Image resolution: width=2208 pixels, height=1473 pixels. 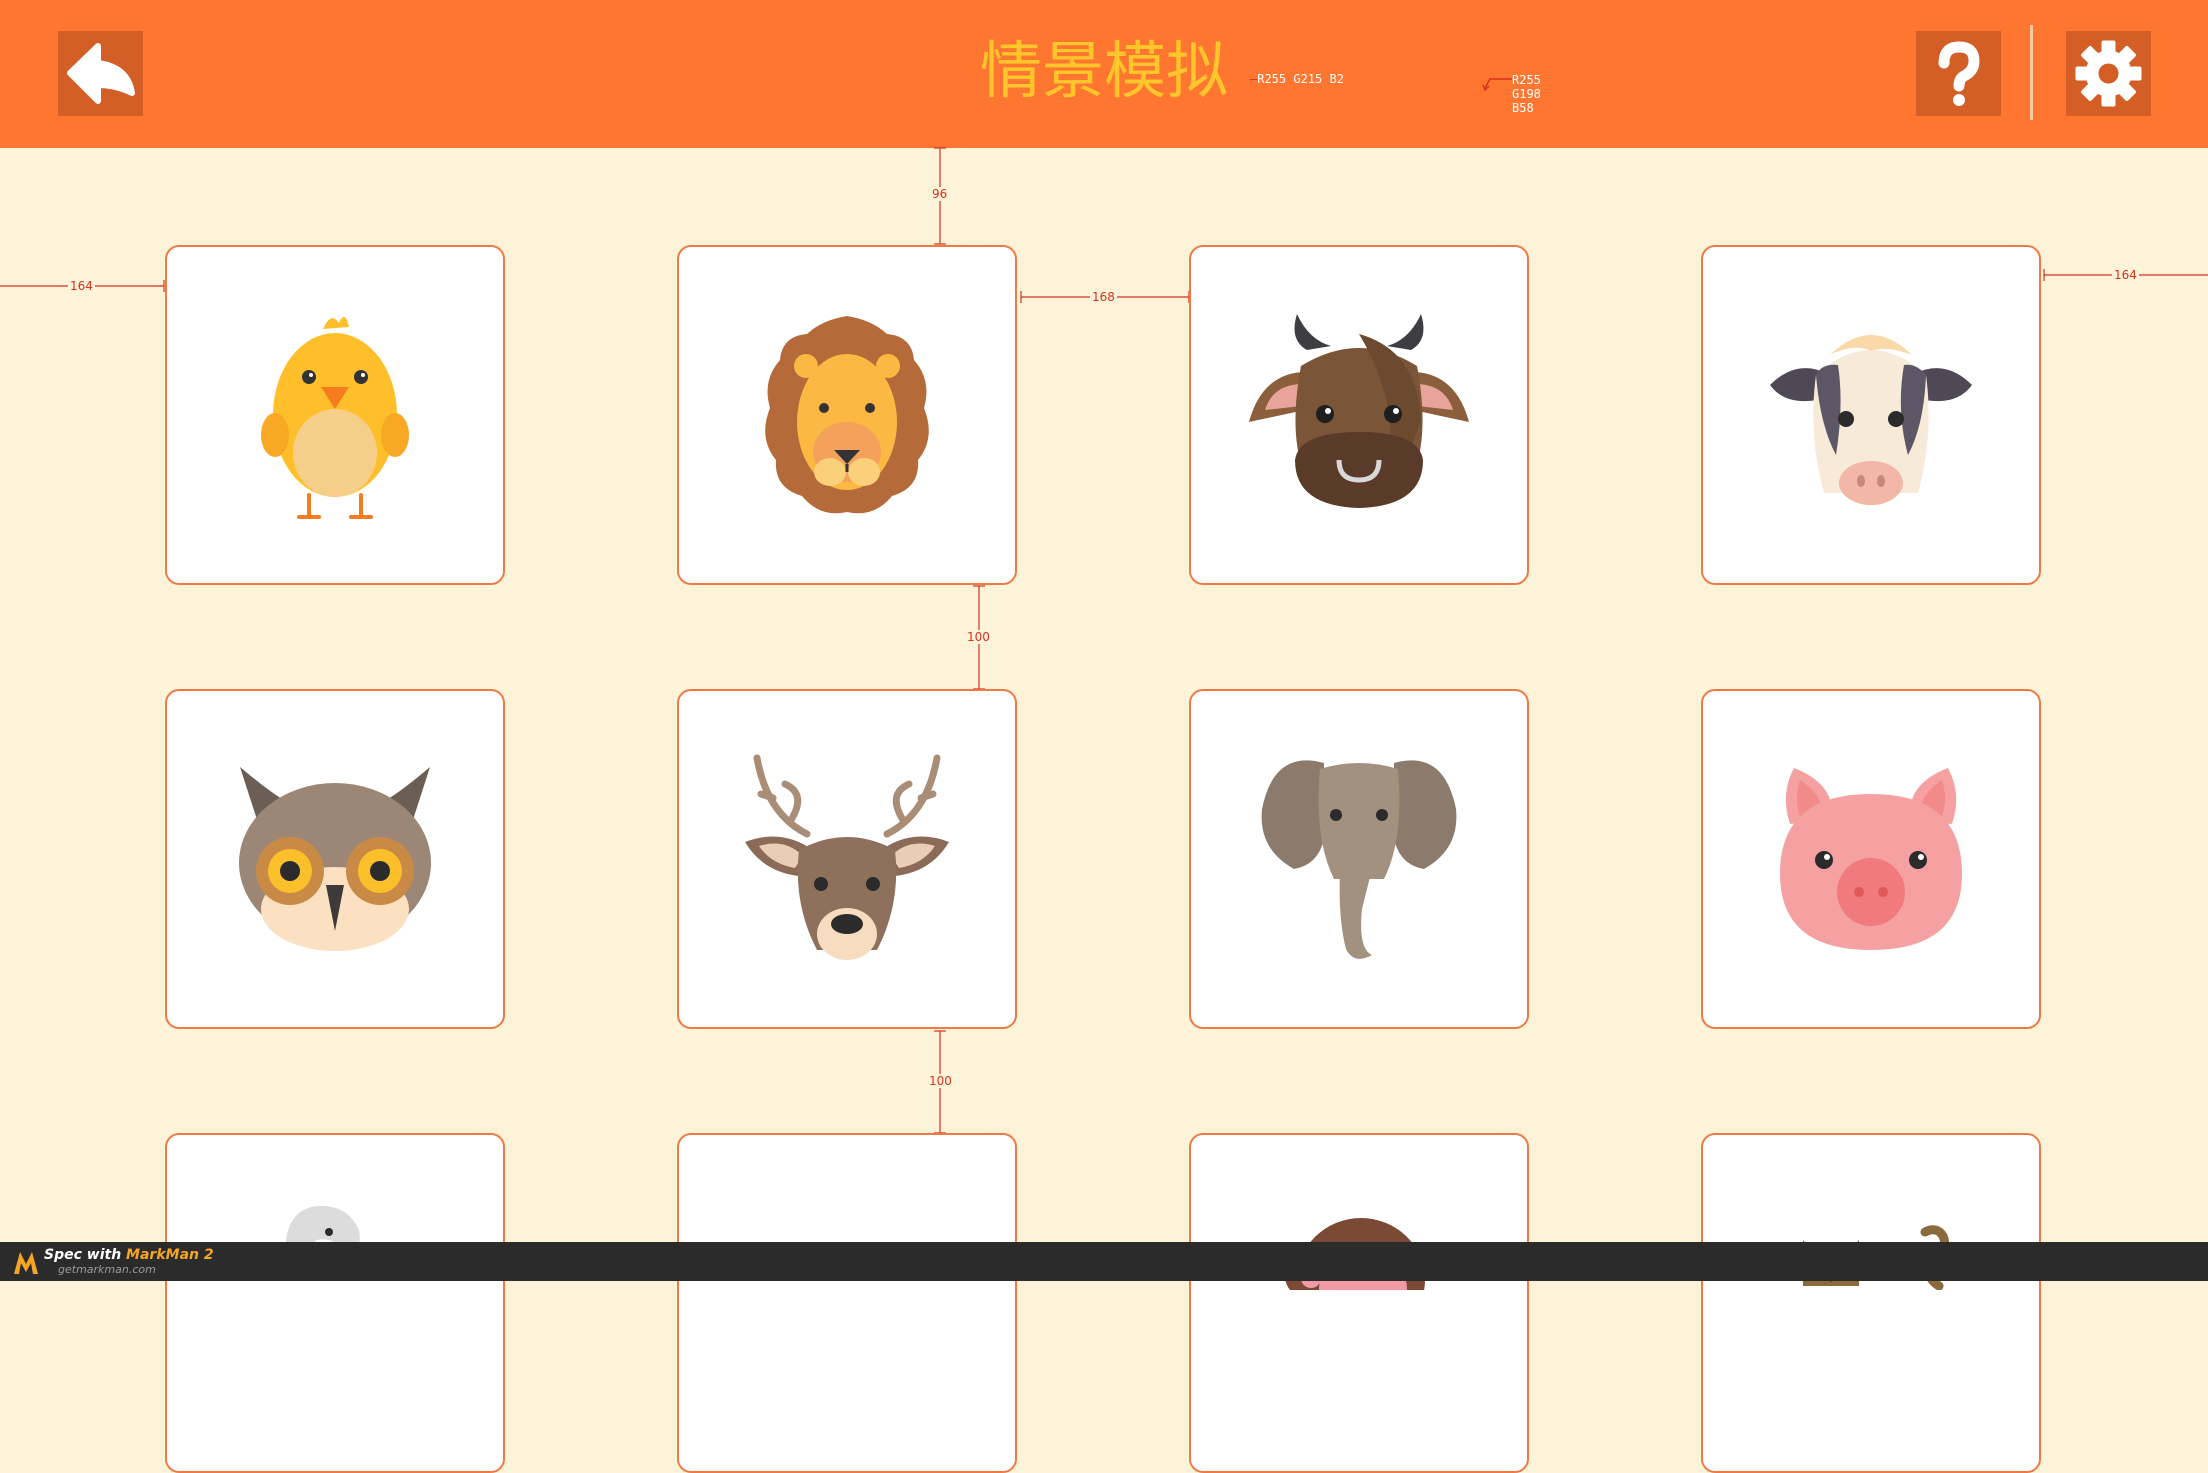 I want to click on animal-card-bull, so click(x=1359, y=415).